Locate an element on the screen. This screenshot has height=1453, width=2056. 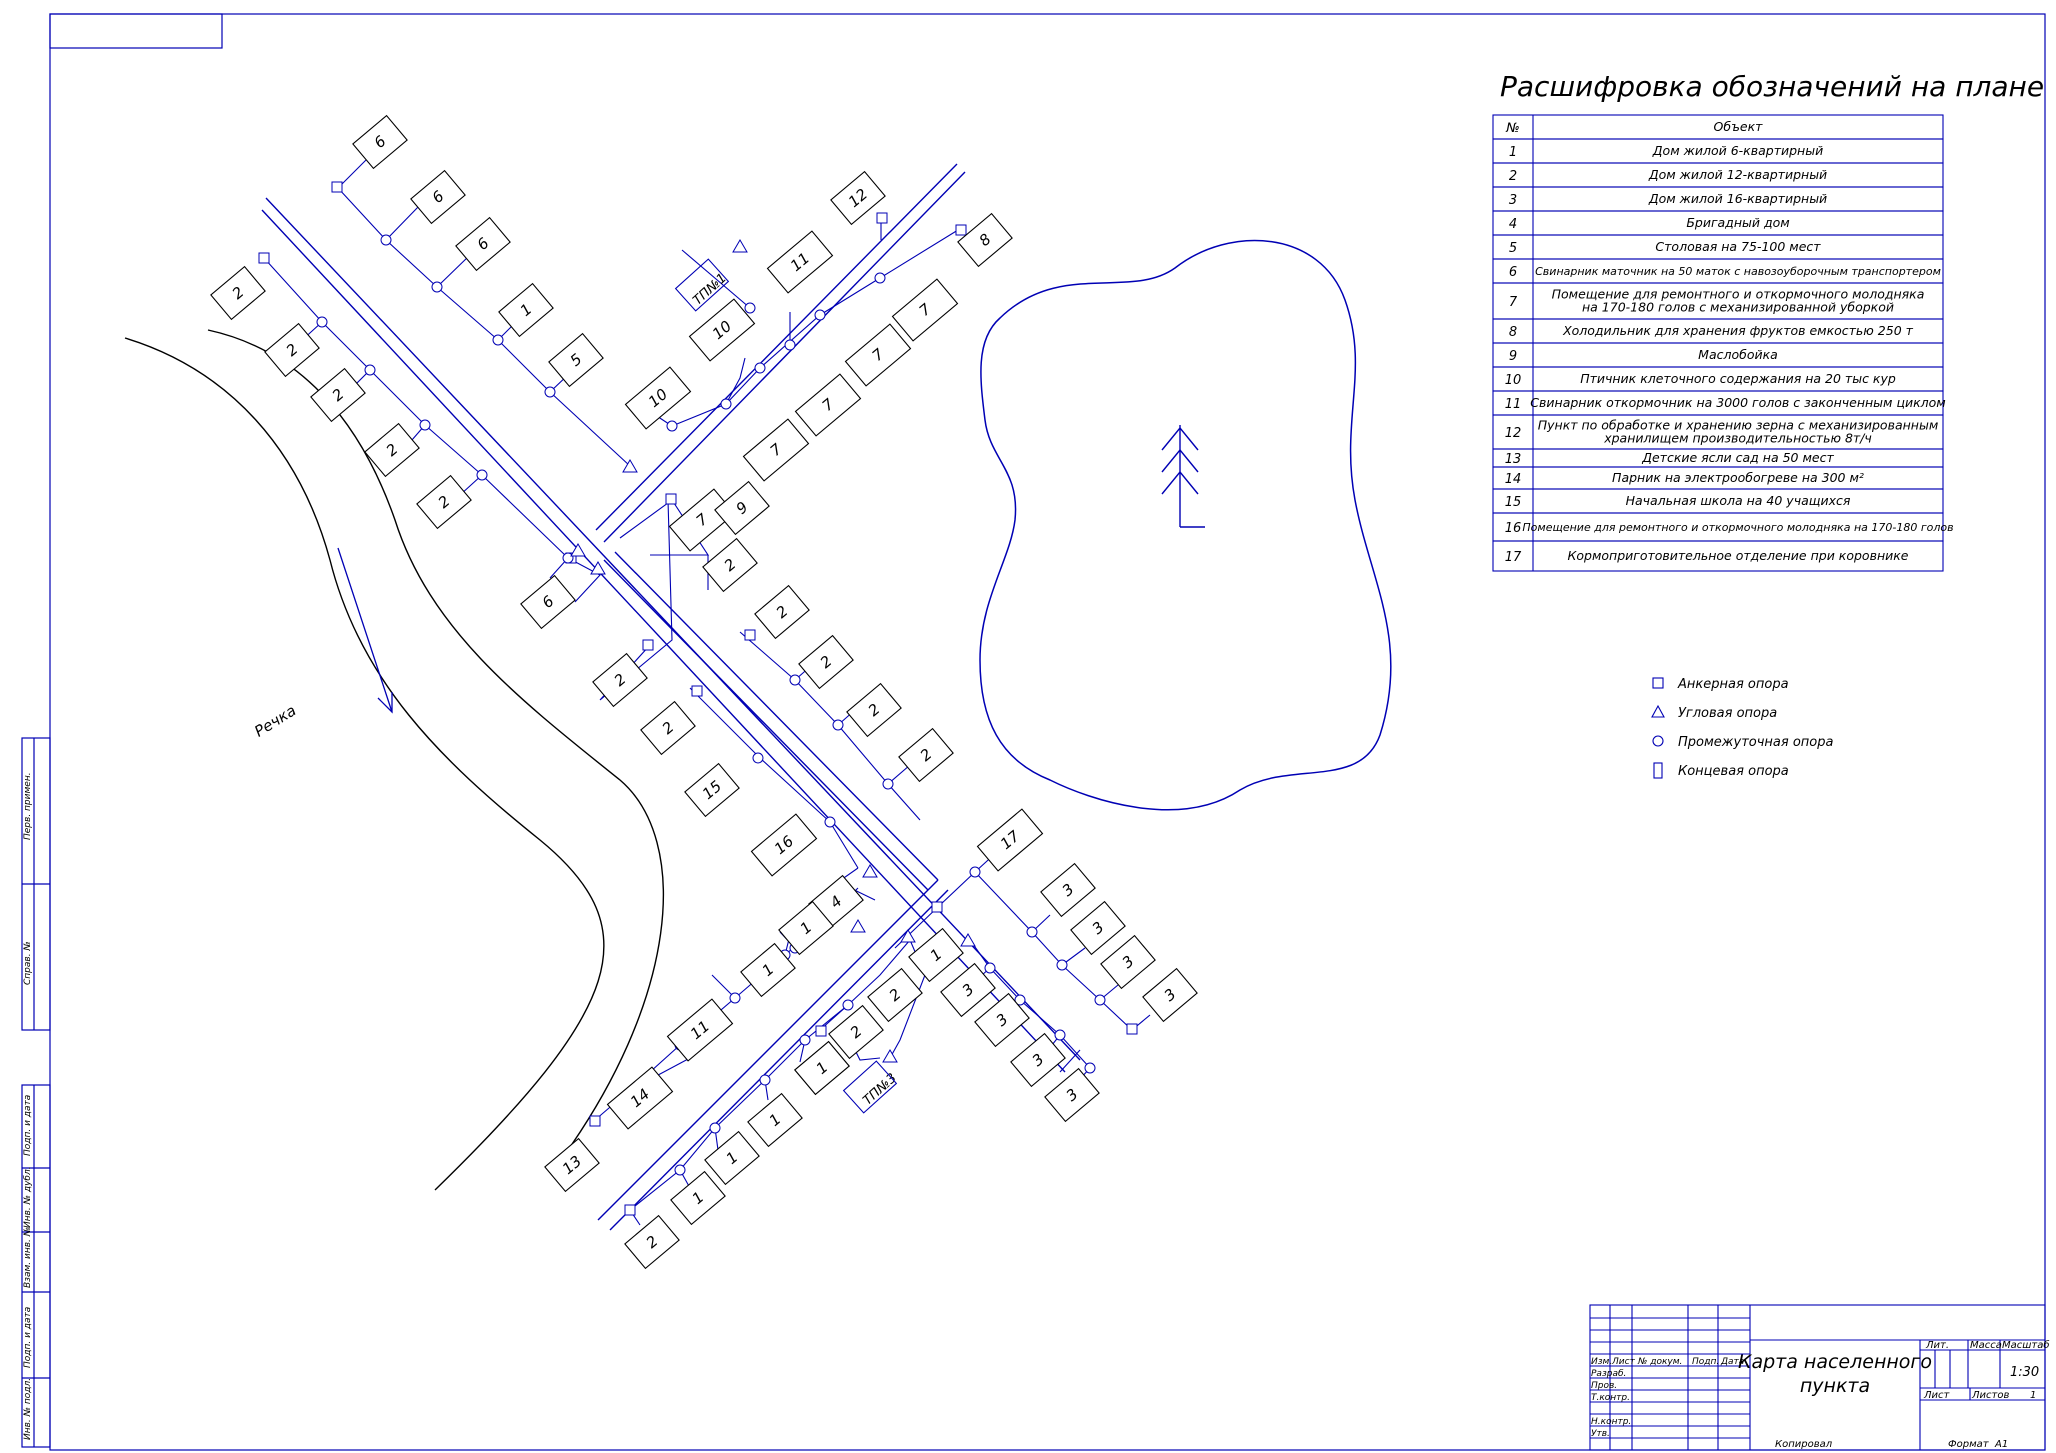
support-legend-item: Концевая опора is located at coordinates (1721, 770).